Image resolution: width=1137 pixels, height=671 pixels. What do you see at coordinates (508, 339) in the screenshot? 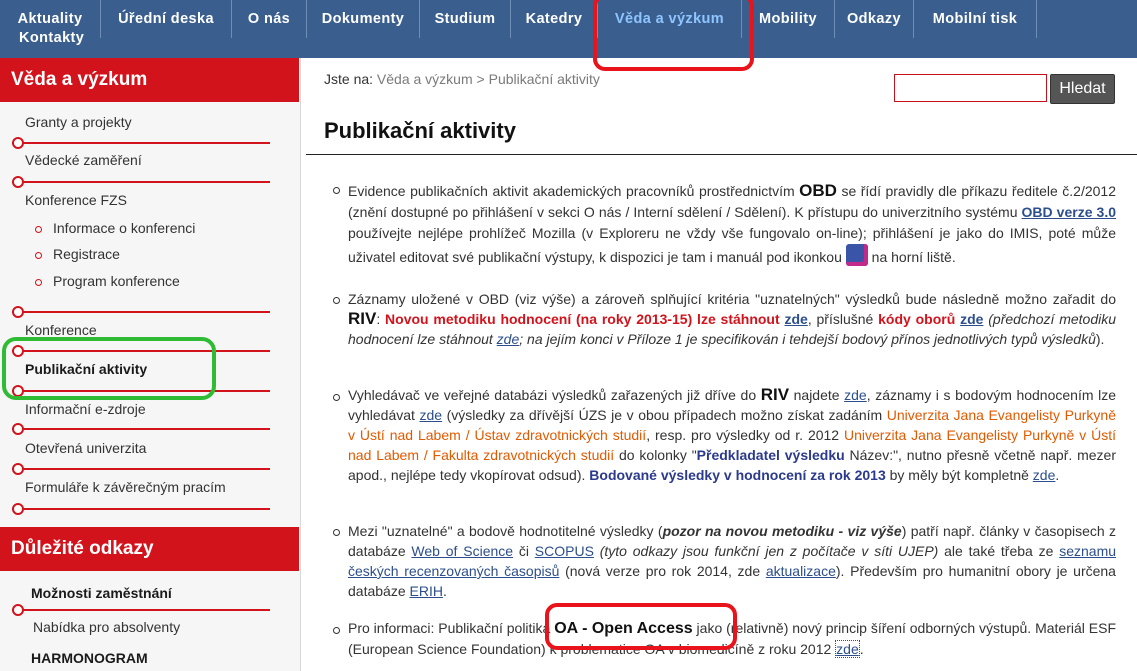
I see `old-metodika-link: zde` at bounding box center [508, 339].